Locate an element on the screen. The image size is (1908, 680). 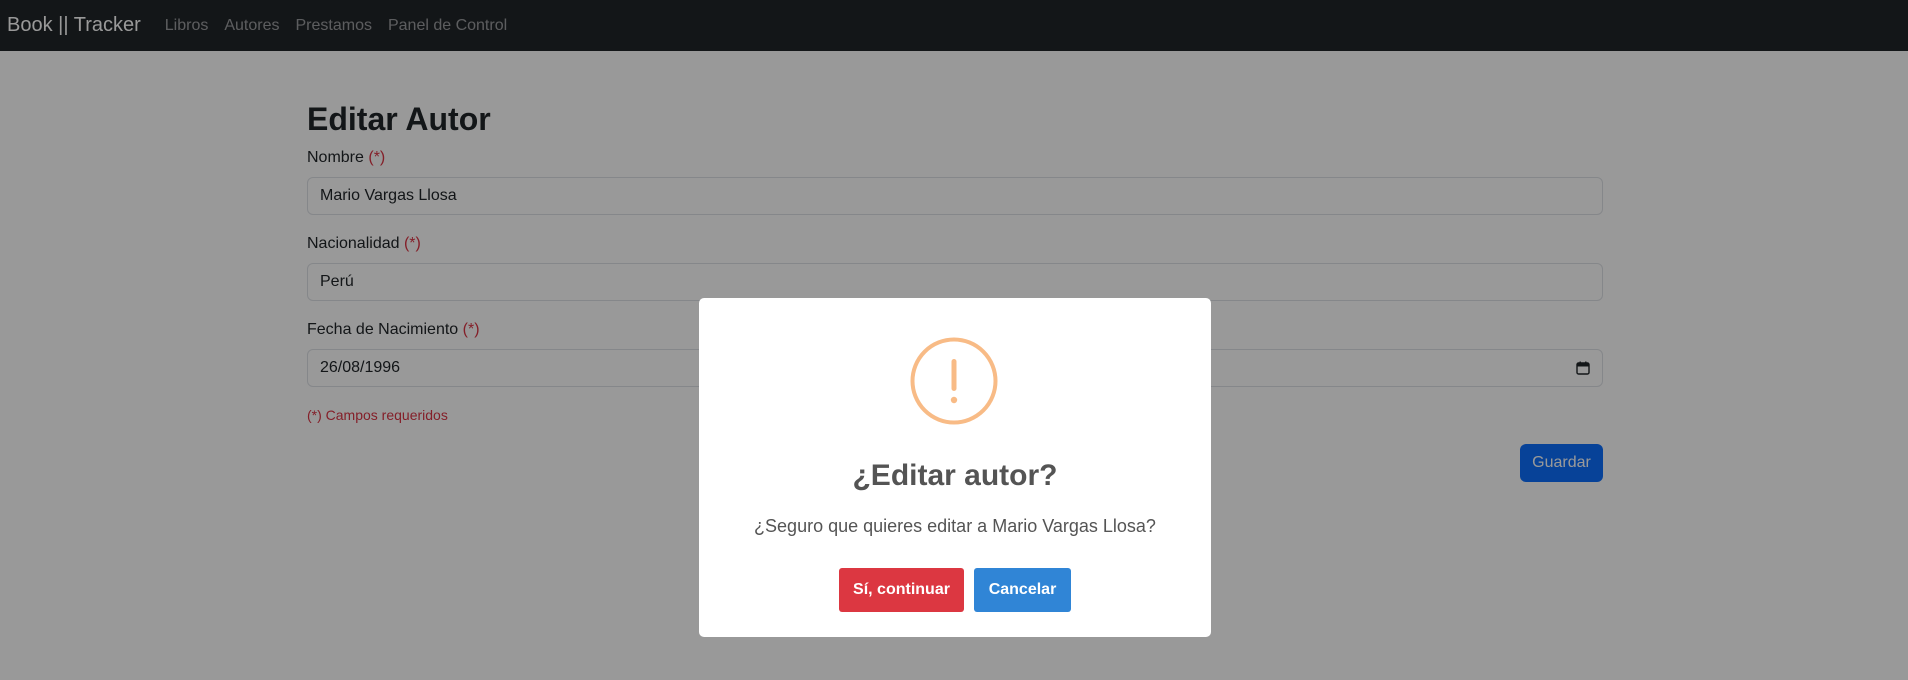
exclamation-icon is located at coordinates (954, 381).